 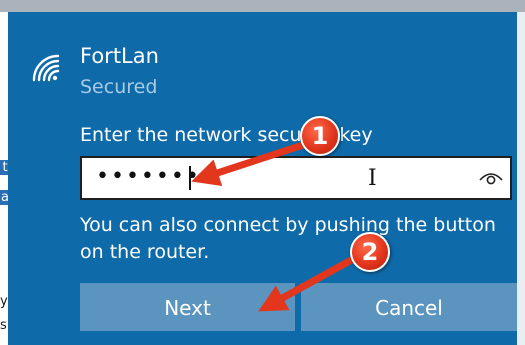 I want to click on background-right-edge, so click(x=521, y=178).